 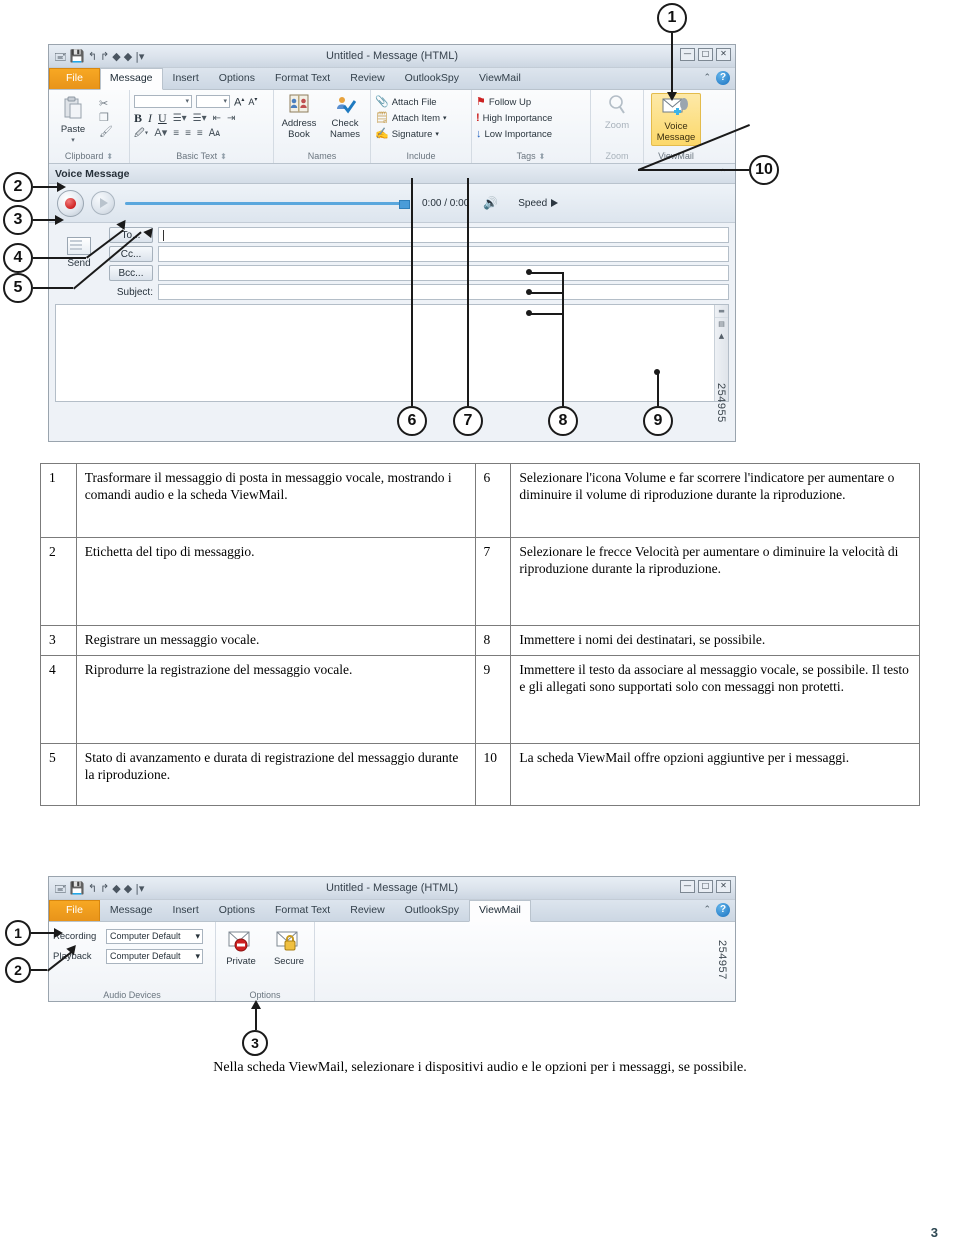 What do you see at coordinates (406, 102) in the screenshot?
I see `attach-file-button: 📎 Attach File` at bounding box center [406, 102].